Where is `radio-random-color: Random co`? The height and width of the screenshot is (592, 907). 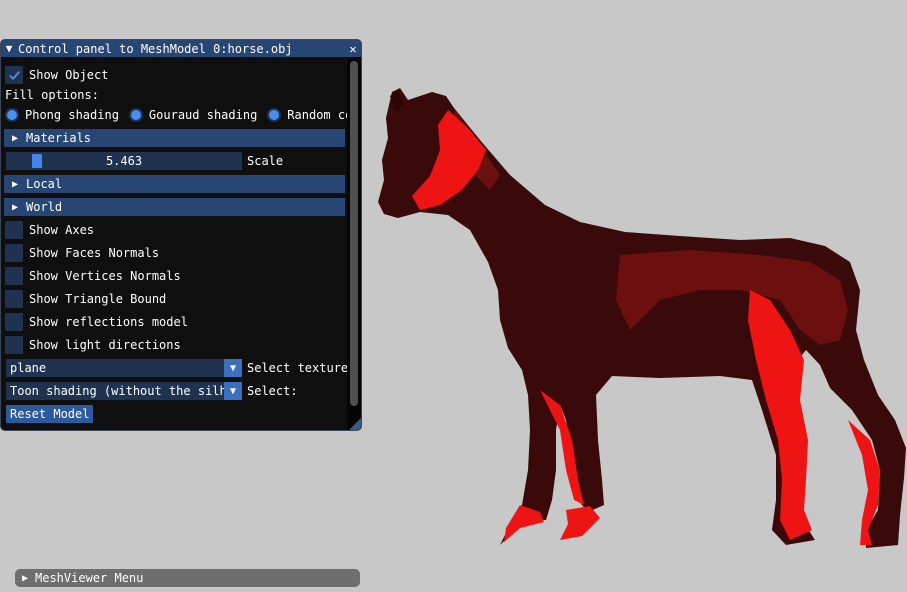 radio-random-color: Random co is located at coordinates (309, 115).